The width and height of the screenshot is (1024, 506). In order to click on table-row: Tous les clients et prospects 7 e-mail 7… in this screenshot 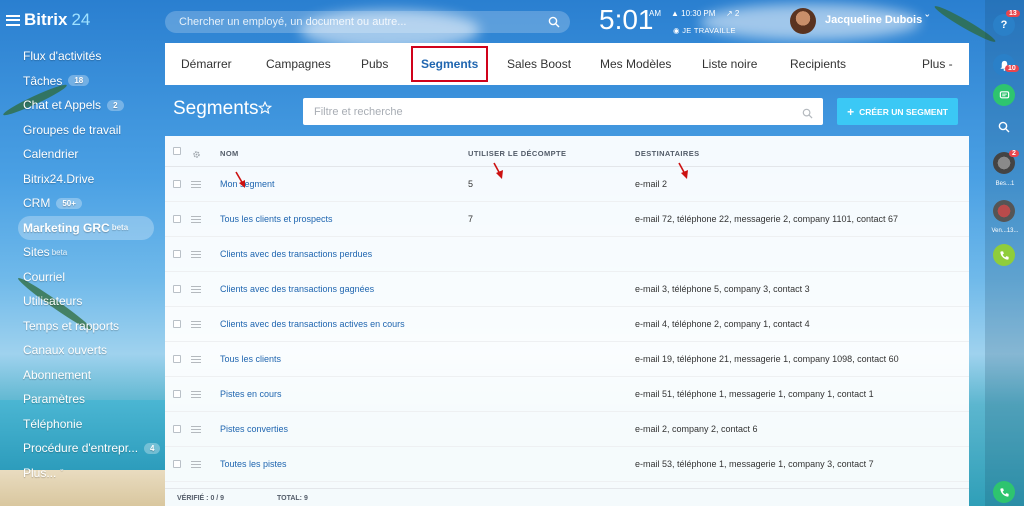, I will do `click(567, 219)`.